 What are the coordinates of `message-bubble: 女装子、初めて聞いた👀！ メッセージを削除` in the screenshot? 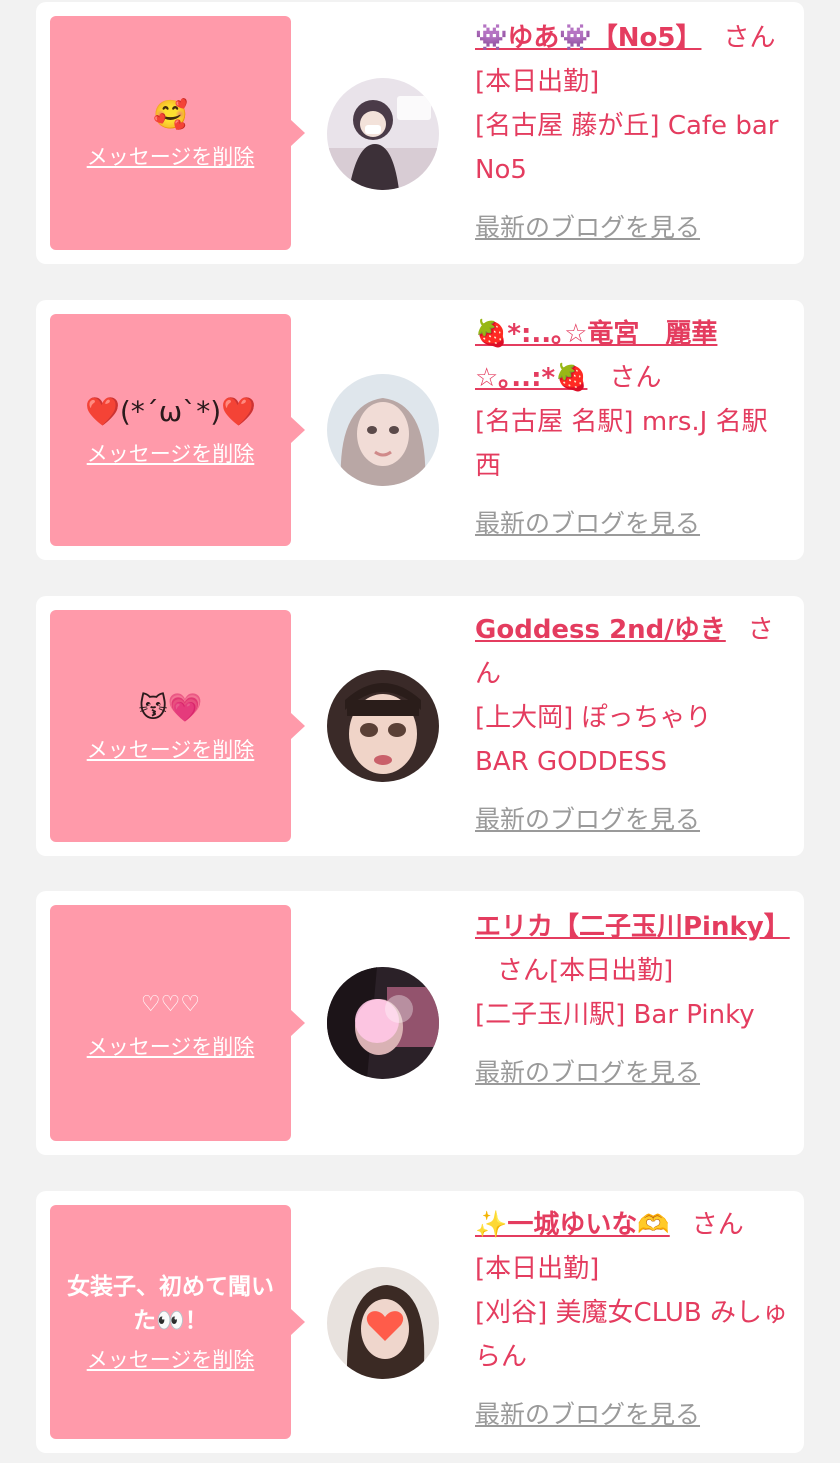 It's located at (177, 1322).